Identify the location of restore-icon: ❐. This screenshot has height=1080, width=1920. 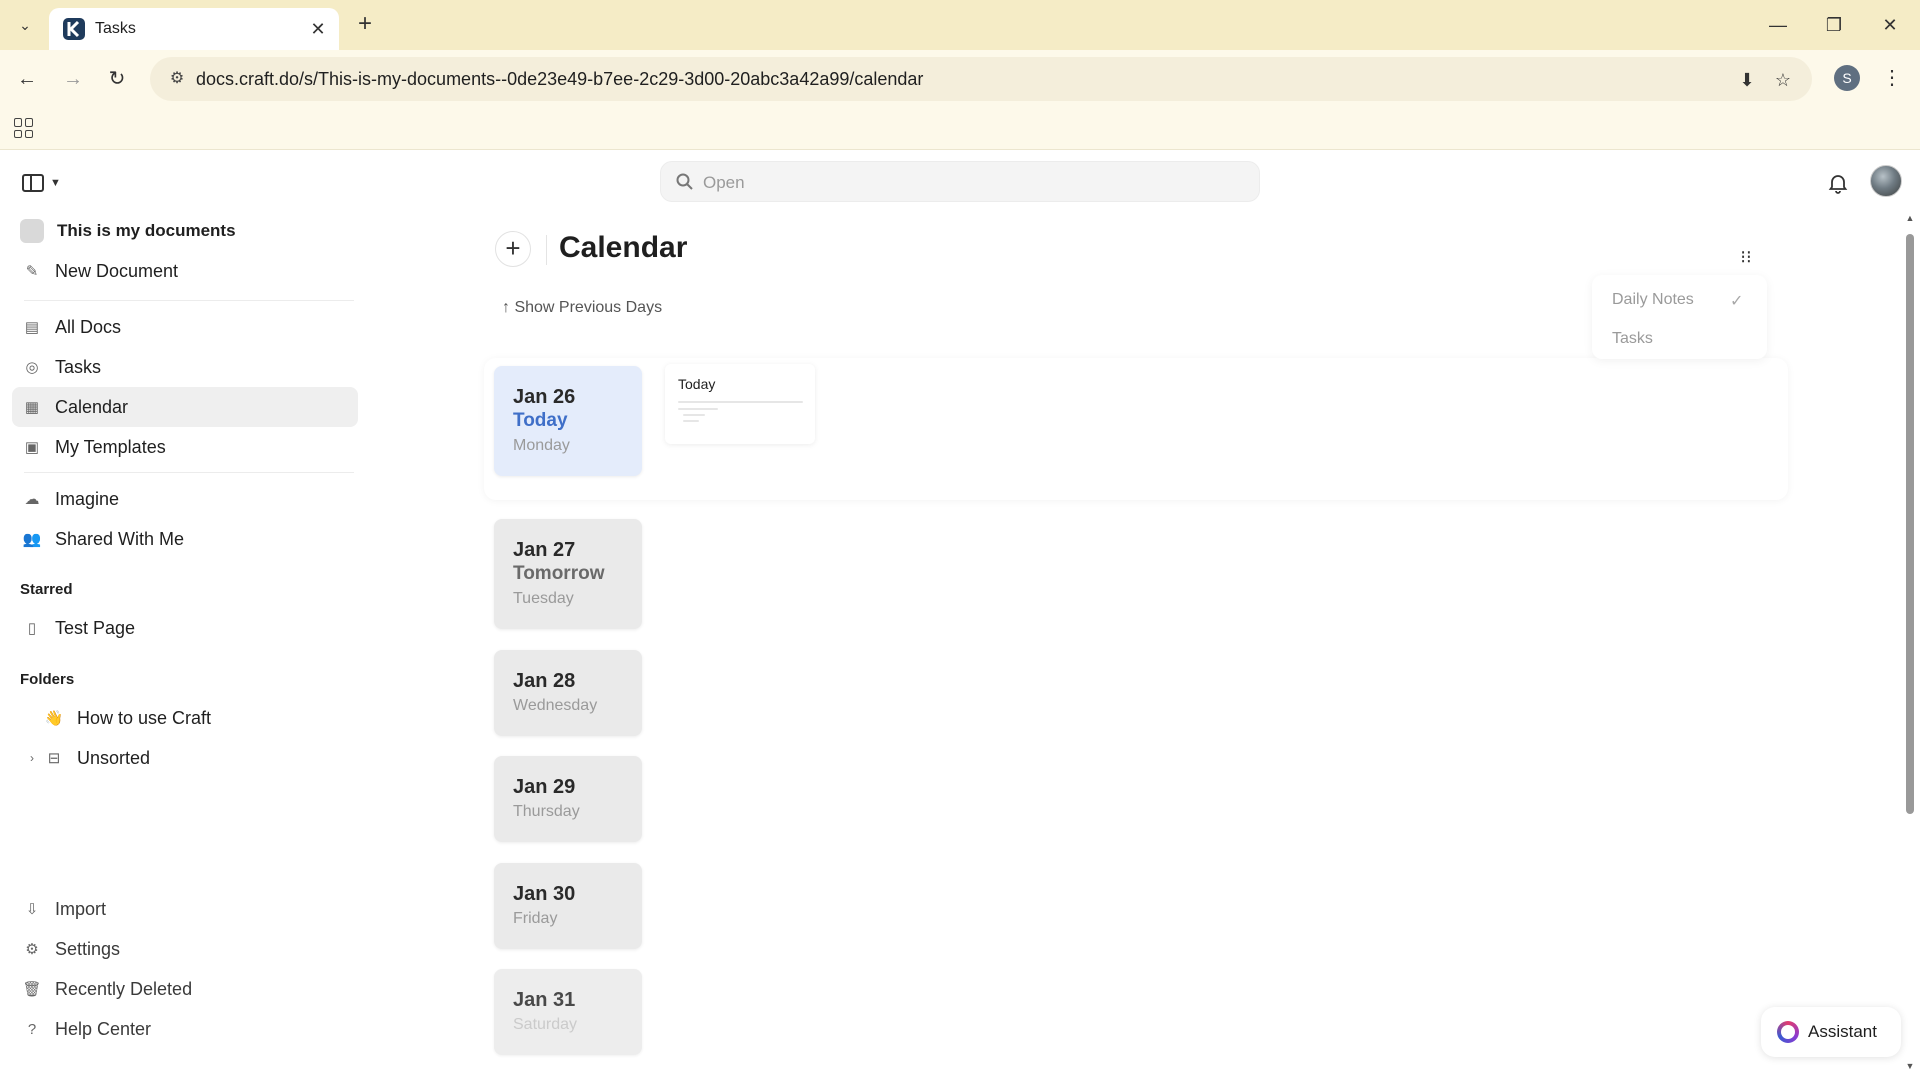
(1834, 25).